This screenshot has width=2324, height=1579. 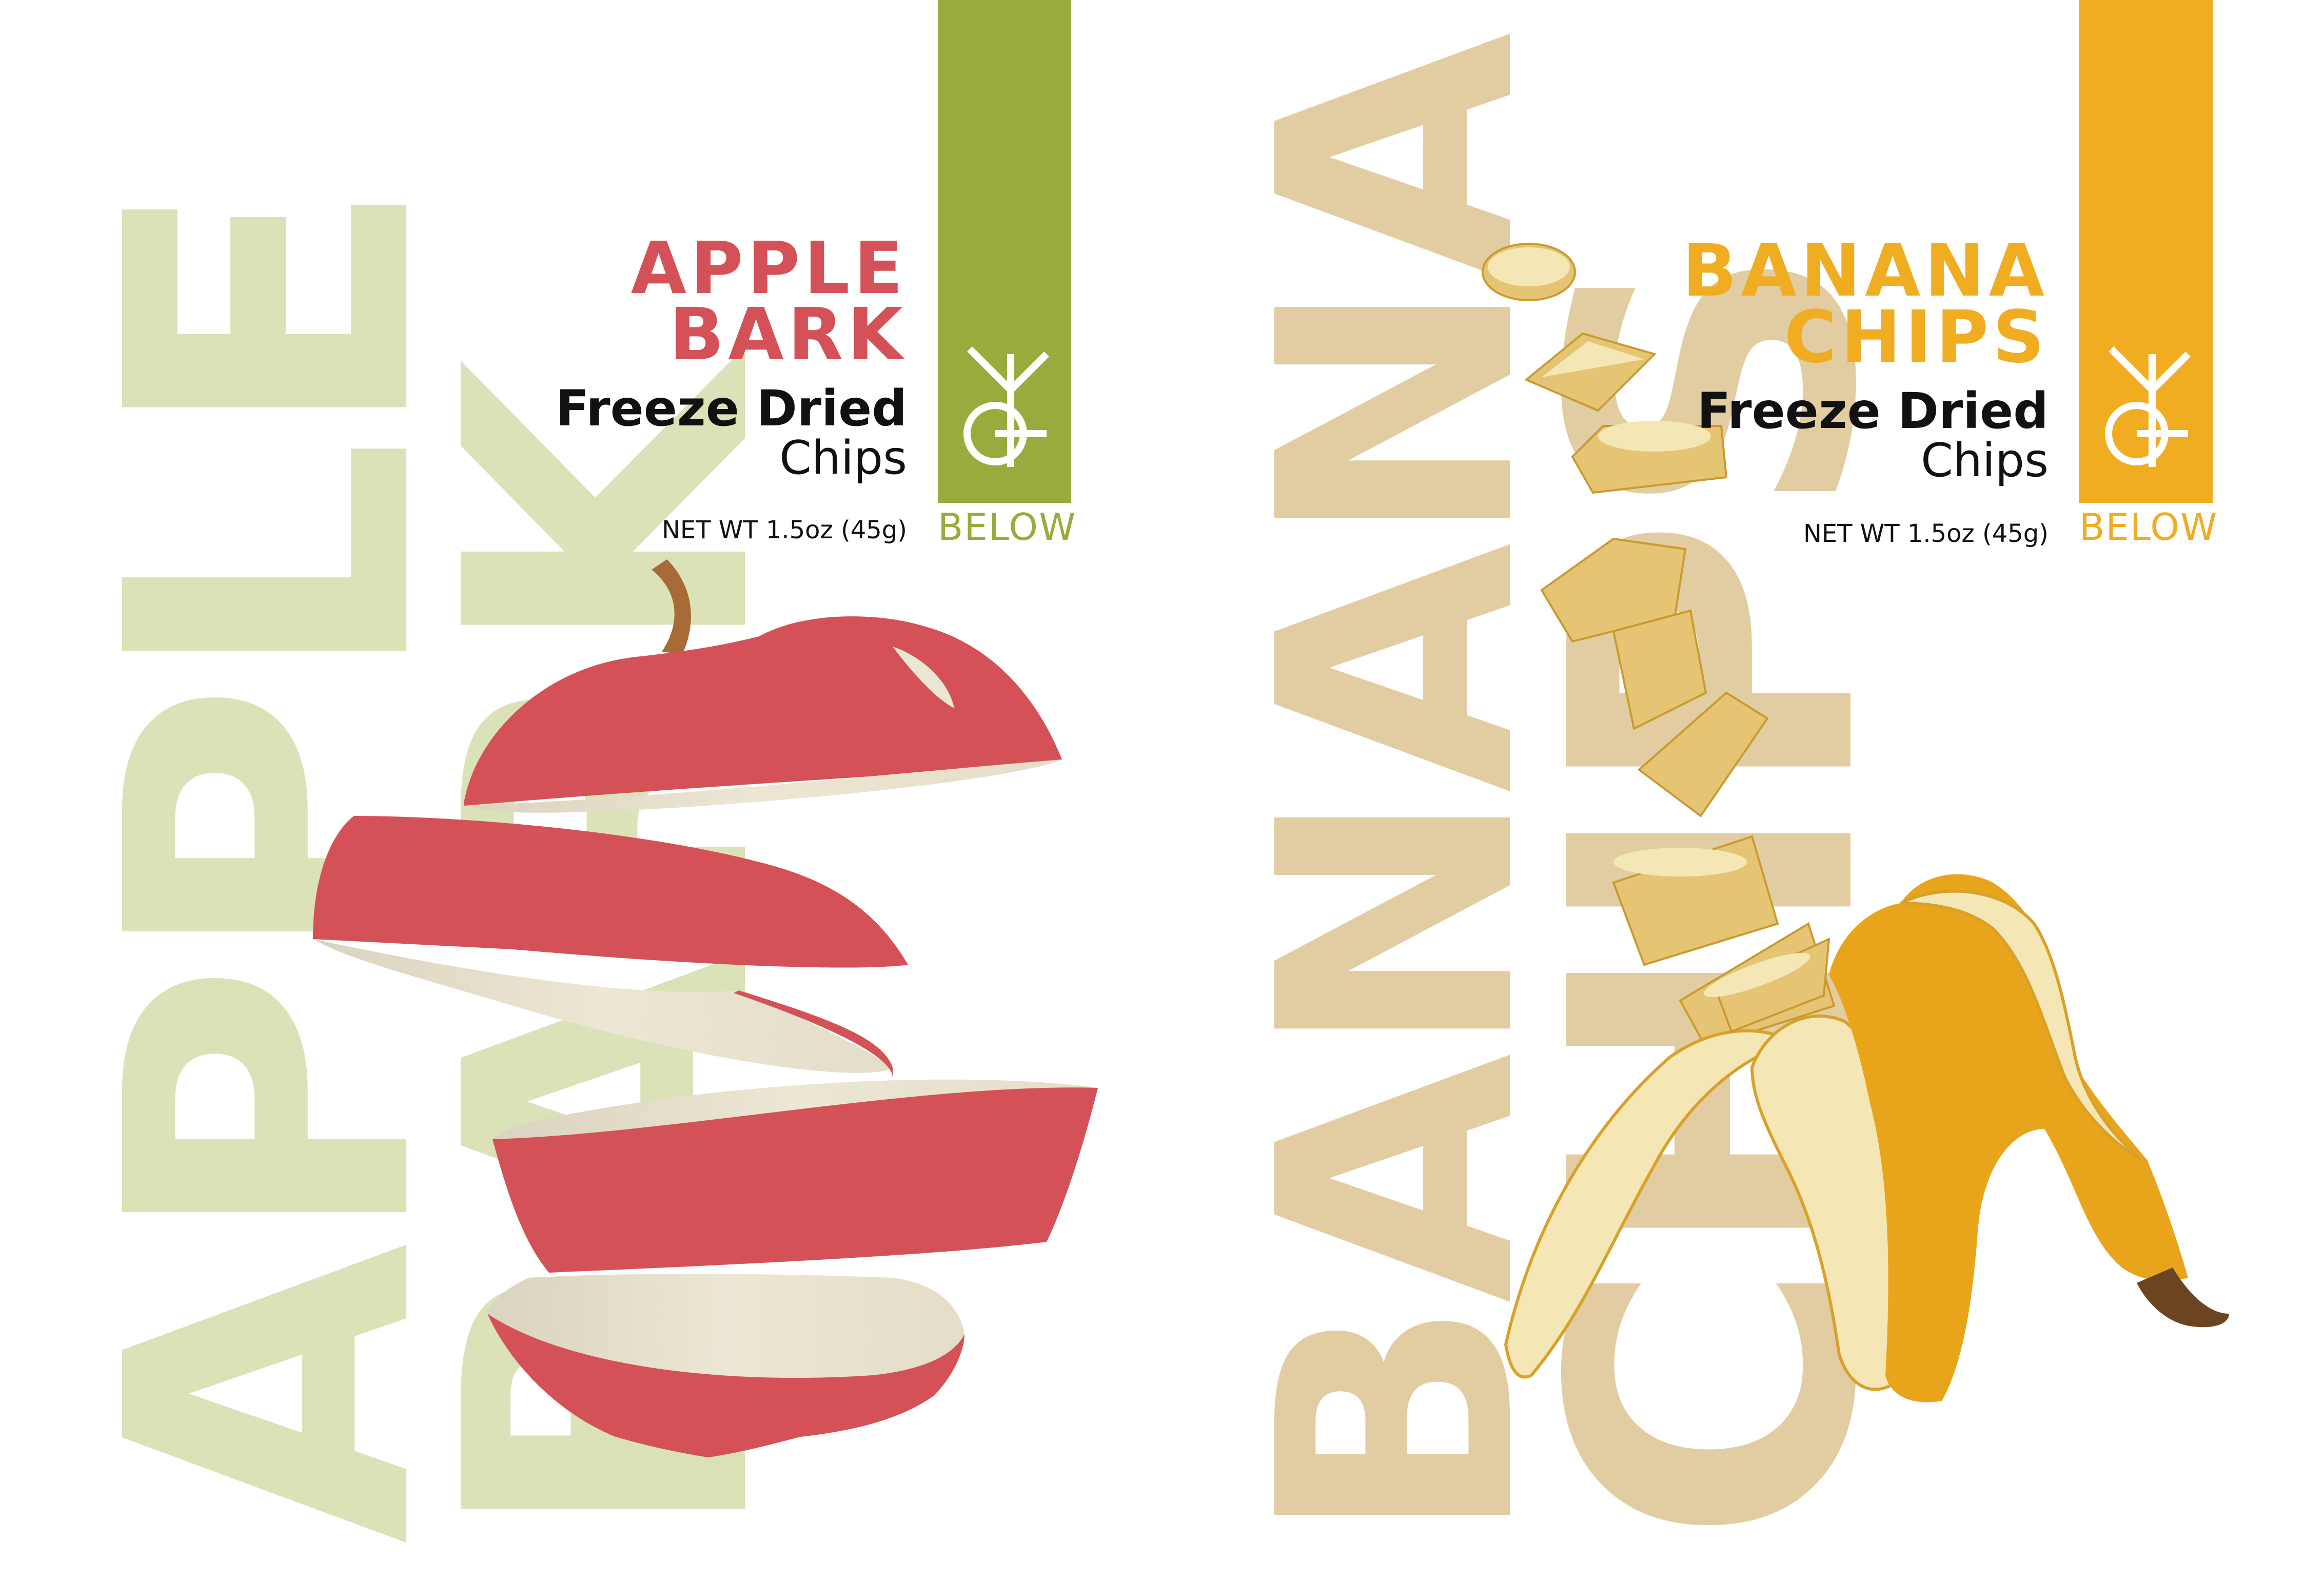 What do you see at coordinates (788, 335) in the screenshot?
I see `title-line-2: BARK` at bounding box center [788, 335].